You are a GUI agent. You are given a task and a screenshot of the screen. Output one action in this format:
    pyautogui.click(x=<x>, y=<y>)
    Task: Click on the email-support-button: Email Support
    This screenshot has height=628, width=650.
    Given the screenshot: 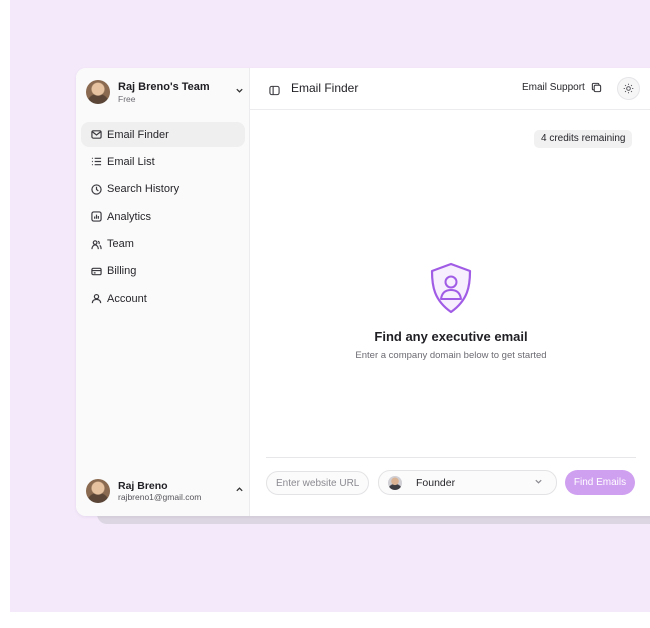 What is the action you would take?
    pyautogui.click(x=562, y=87)
    